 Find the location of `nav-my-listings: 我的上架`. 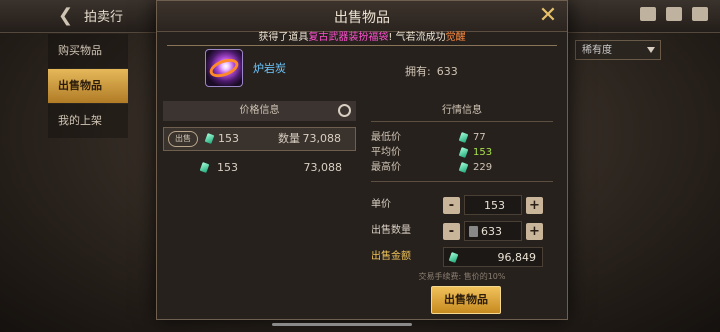

nav-my-listings: 我的上架 is located at coordinates (88, 121).